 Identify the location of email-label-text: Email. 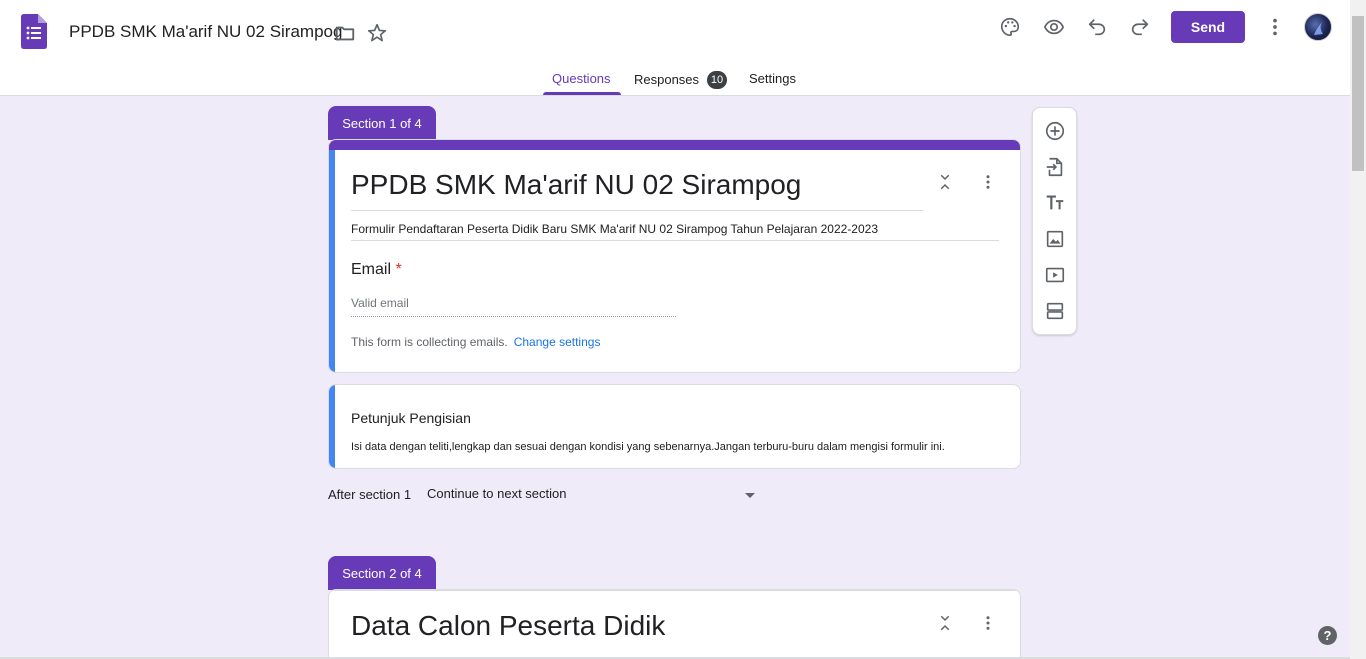
(371, 269).